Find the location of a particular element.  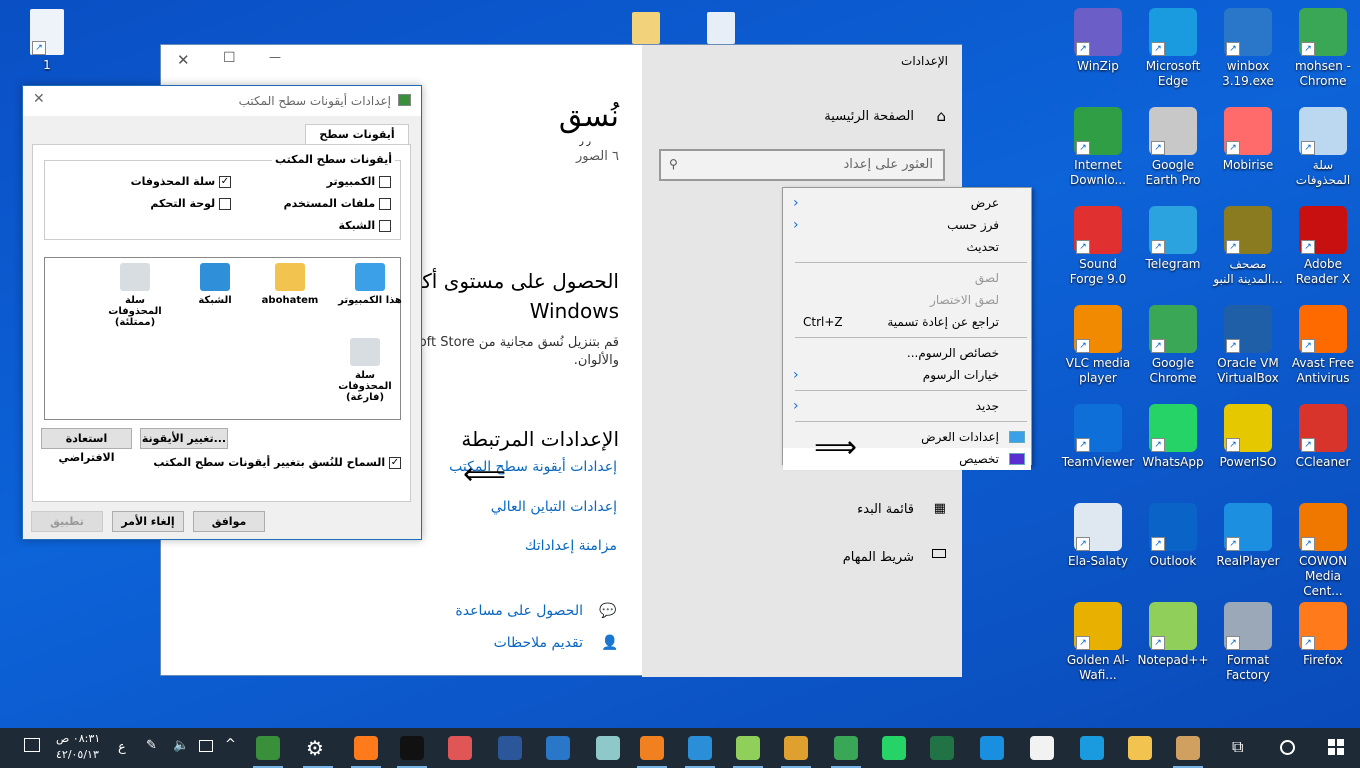

dialog-close-button: ✕ is located at coordinates (39, 99).